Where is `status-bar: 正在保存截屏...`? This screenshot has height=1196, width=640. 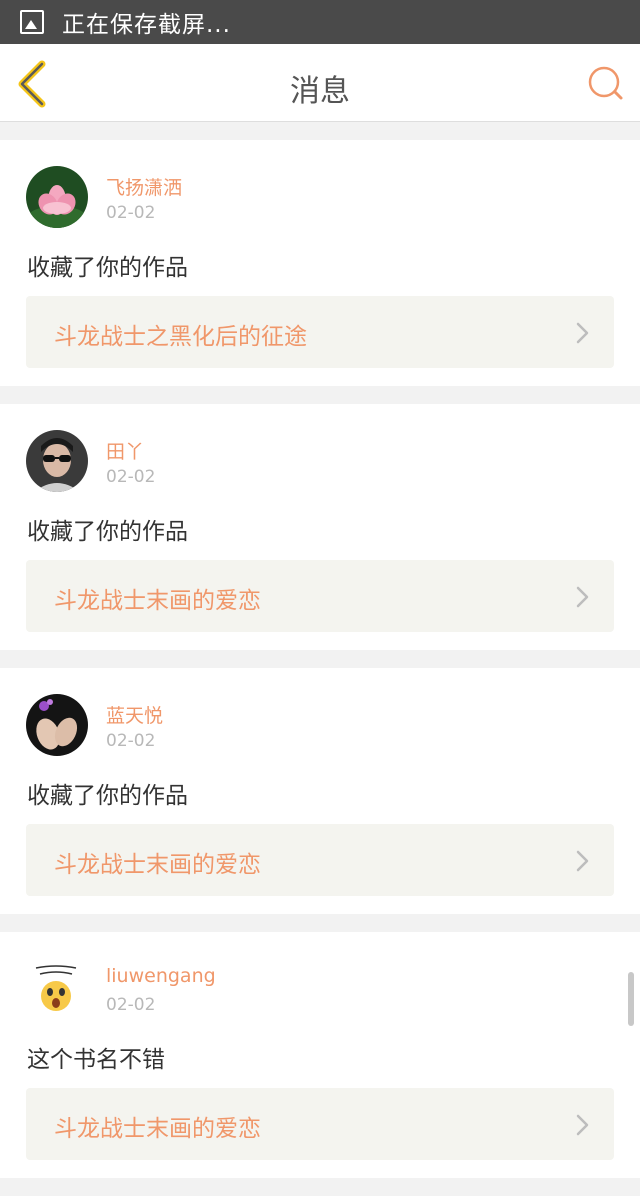
status-bar: 正在保存截屏... is located at coordinates (320, 22).